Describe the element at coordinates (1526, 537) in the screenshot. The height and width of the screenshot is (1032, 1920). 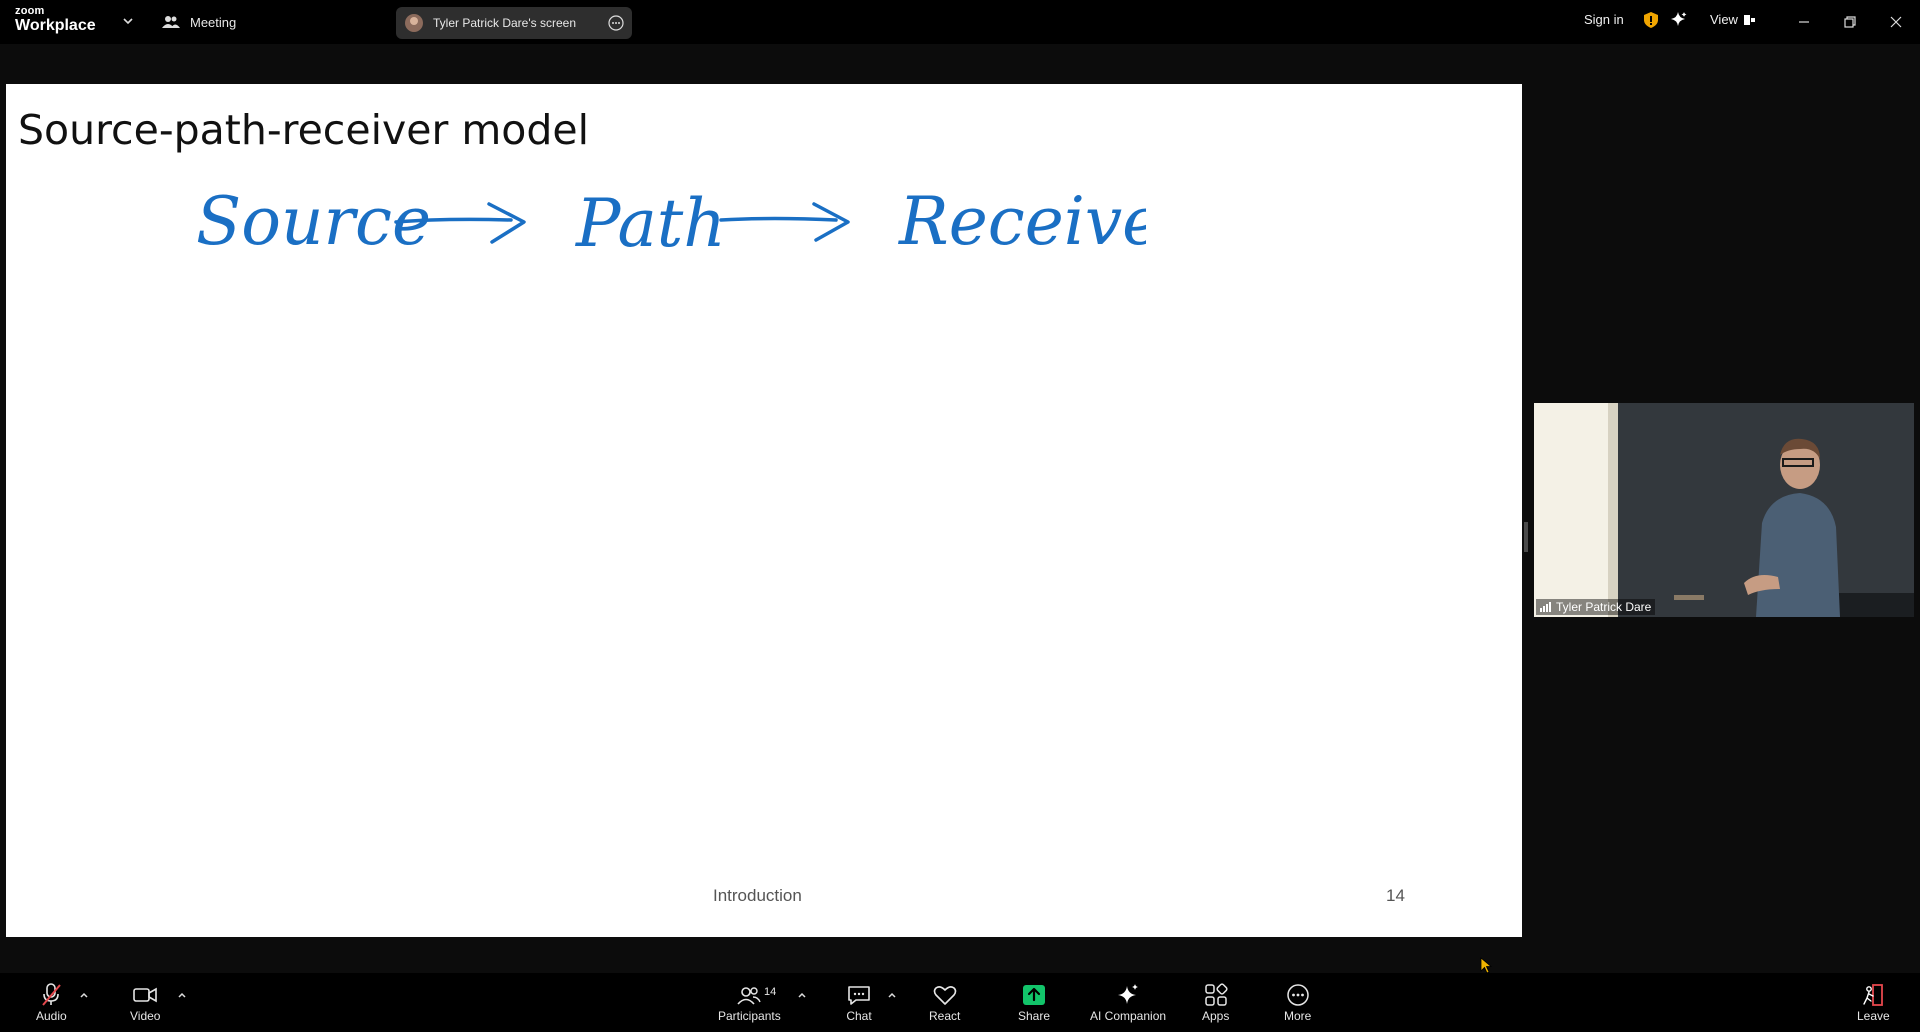
I see `panel-resize-handle` at that location.